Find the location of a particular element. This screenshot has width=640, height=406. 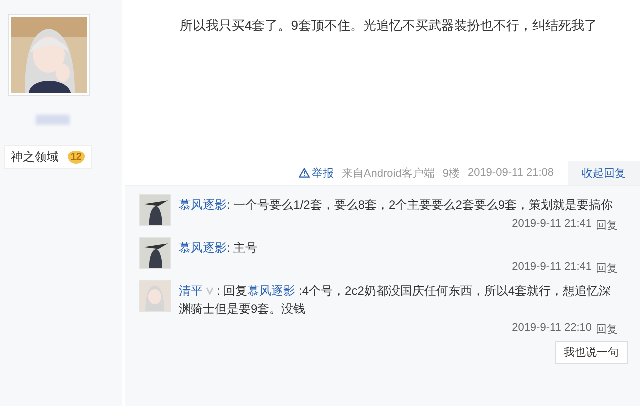

username-link: 清平 is located at coordinates (191, 291).